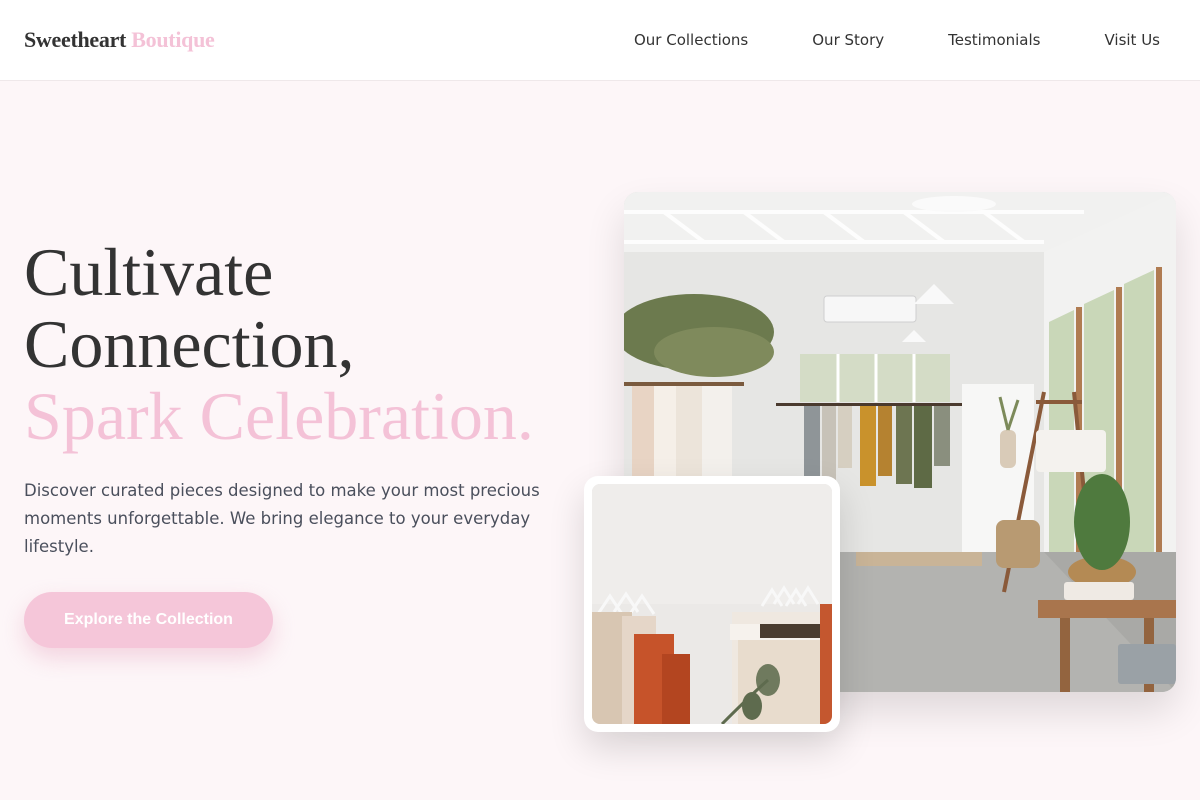 The width and height of the screenshot is (1200, 800). What do you see at coordinates (189, 344) in the screenshot?
I see `hero-title-line-2: Connection,` at bounding box center [189, 344].